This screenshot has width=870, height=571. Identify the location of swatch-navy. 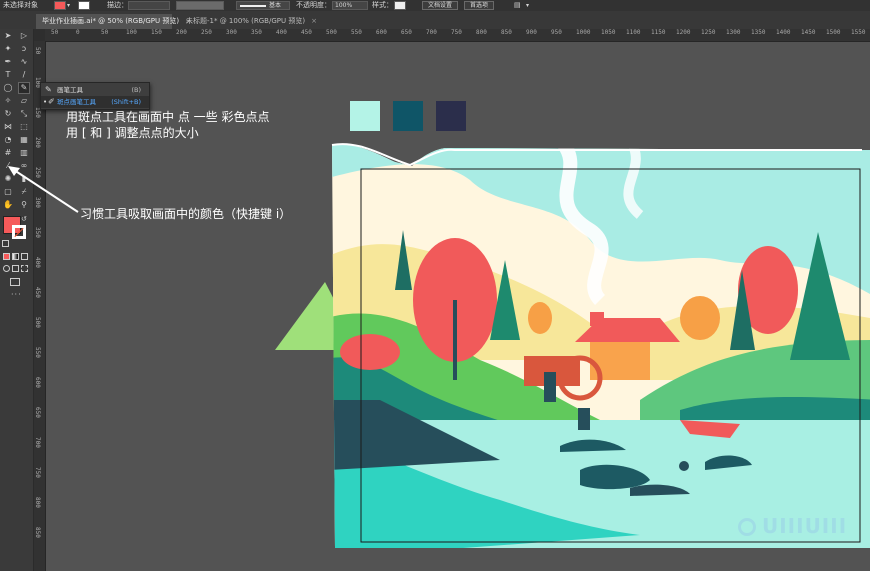
(451, 116).